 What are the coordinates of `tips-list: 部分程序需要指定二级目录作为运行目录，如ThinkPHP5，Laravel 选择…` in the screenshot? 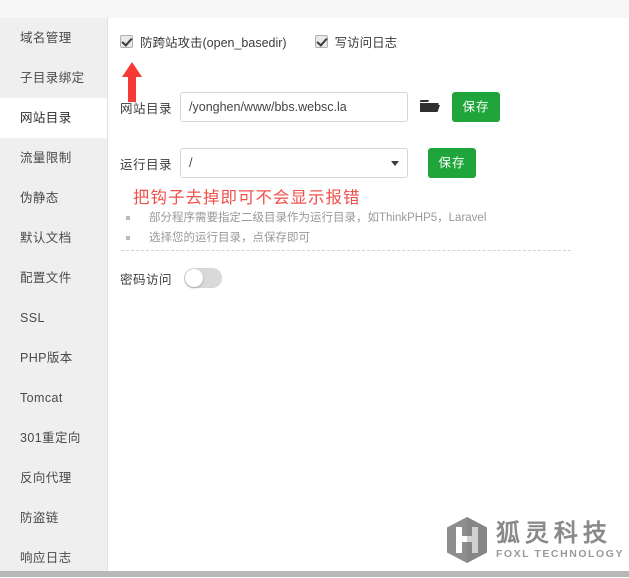 It's located at (305, 228).